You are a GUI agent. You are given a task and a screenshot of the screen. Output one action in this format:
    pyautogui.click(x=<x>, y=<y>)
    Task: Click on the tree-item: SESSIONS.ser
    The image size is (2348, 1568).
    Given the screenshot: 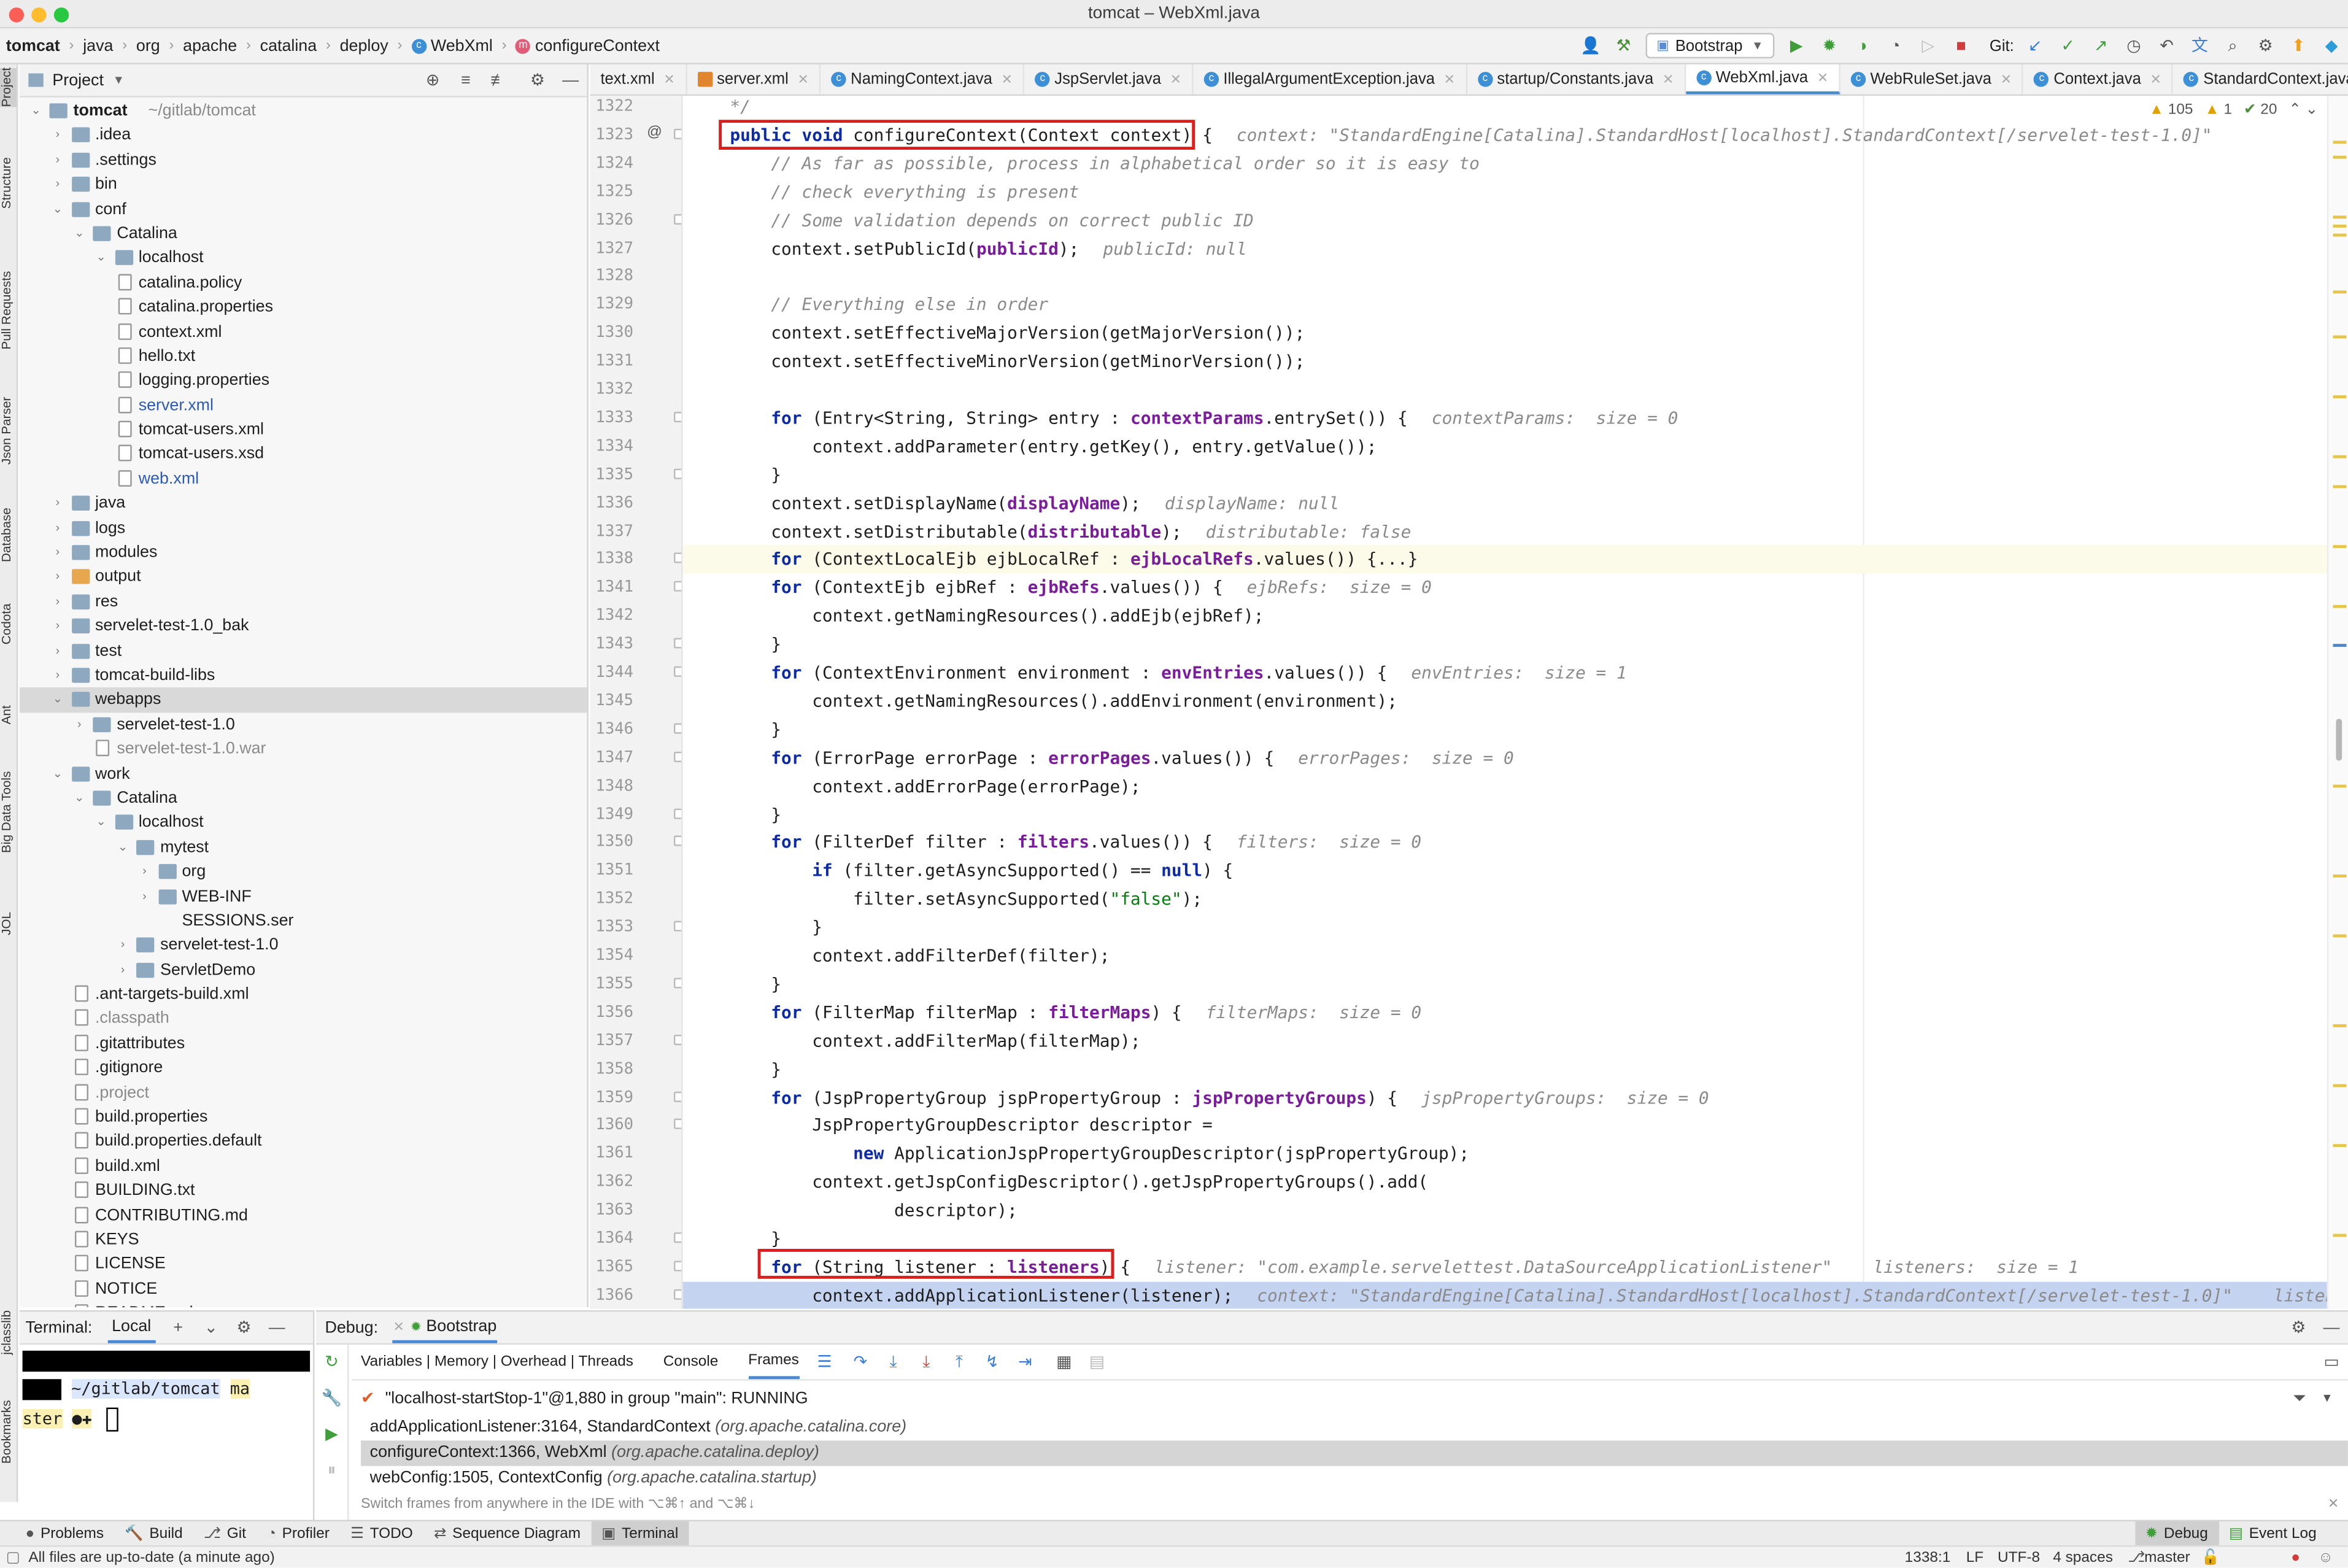 What is the action you would take?
    pyautogui.click(x=303, y=921)
    